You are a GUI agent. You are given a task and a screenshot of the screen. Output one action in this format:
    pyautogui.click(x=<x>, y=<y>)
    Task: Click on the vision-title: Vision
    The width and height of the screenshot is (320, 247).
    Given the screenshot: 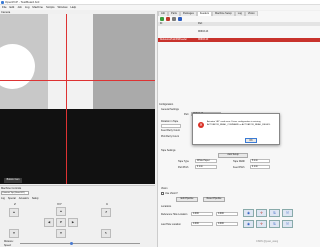 What is the action you would take?
    pyautogui.click(x=164, y=188)
    